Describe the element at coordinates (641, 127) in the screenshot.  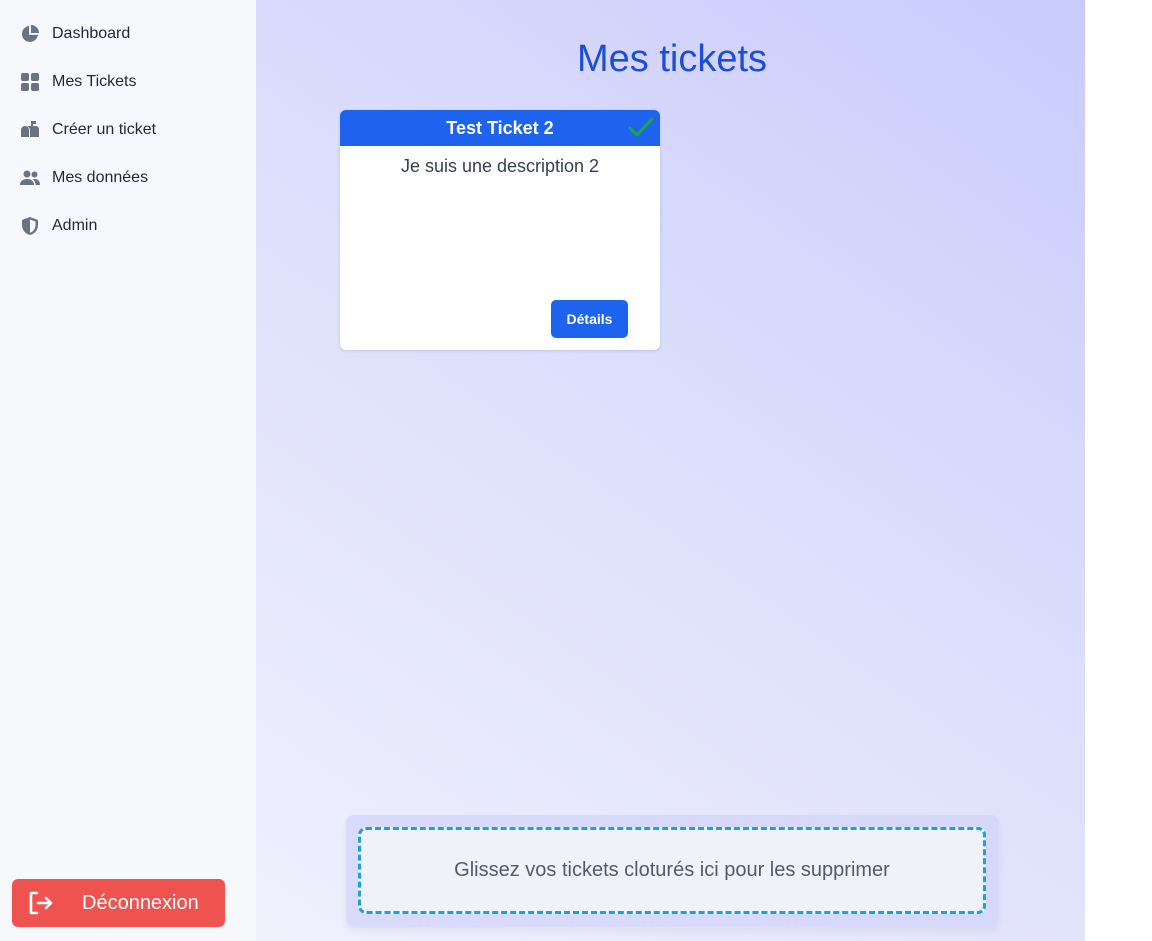
I see `check-icon` at that location.